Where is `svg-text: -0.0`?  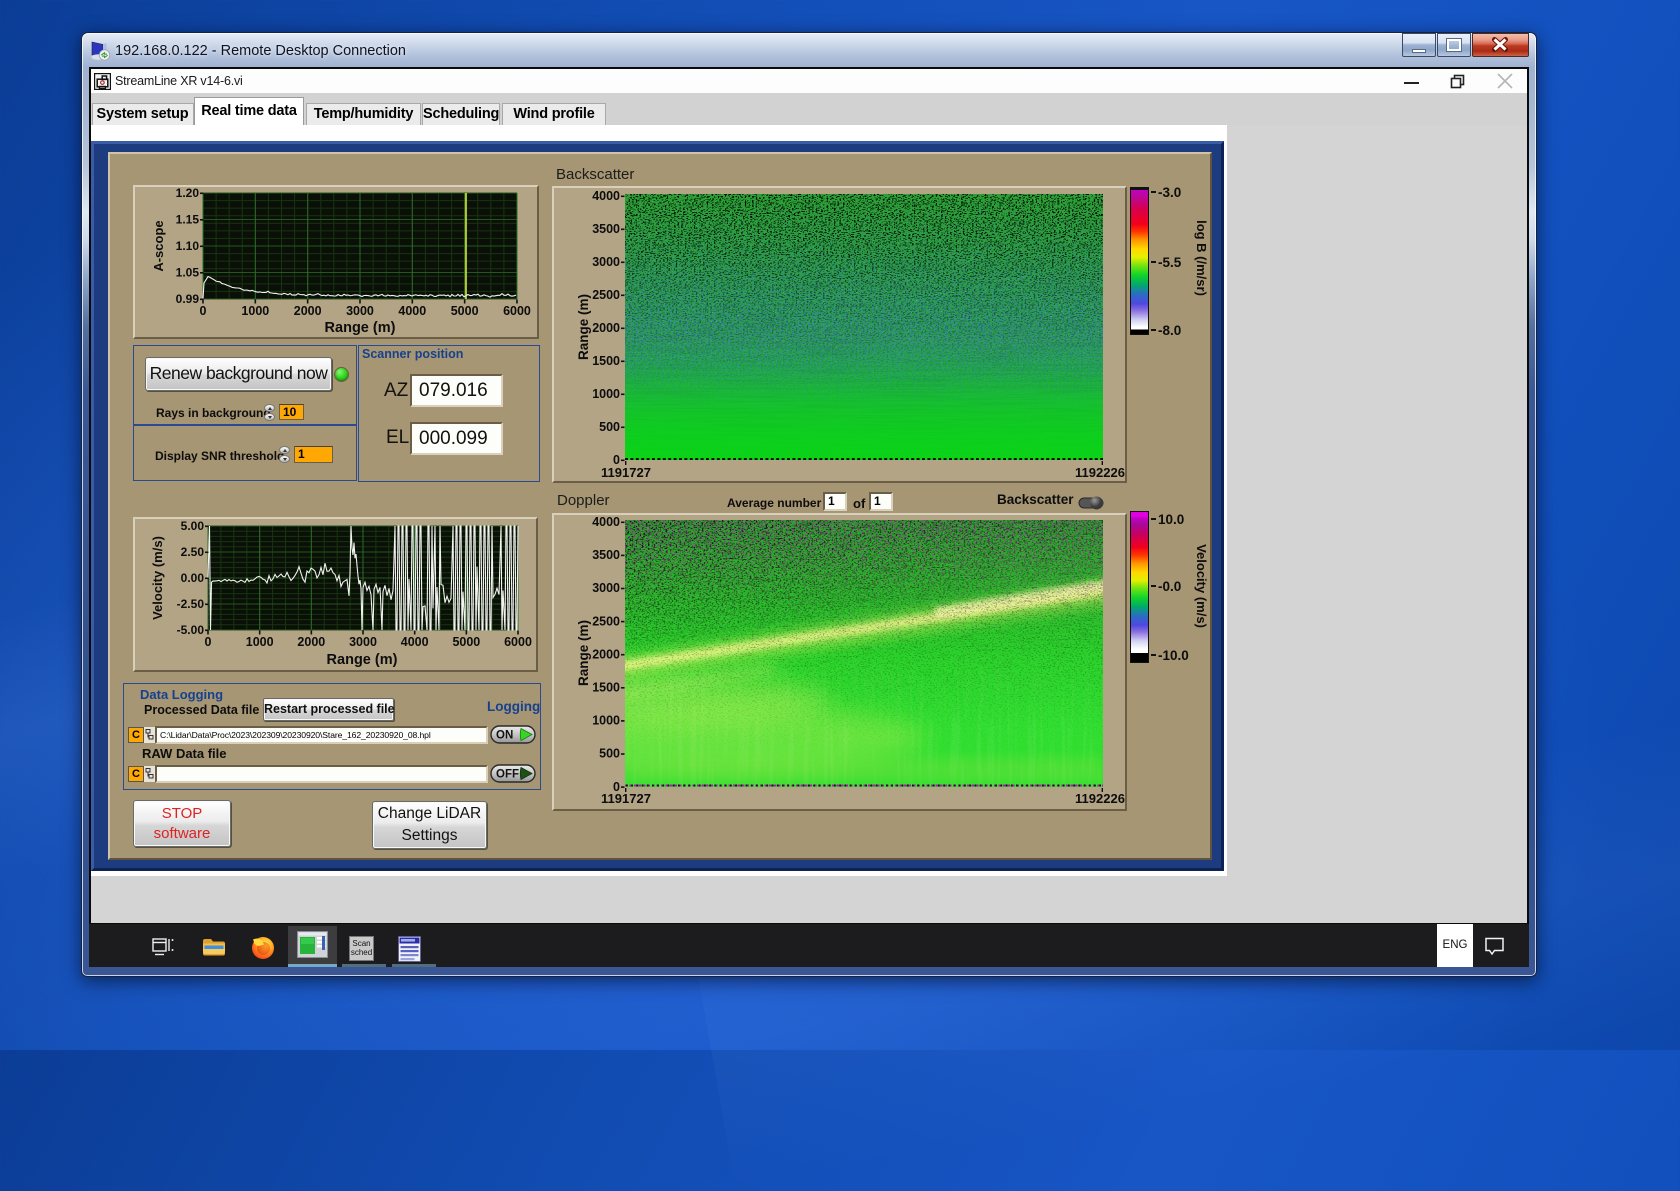 svg-text: -0.0 is located at coordinates (1169, 586).